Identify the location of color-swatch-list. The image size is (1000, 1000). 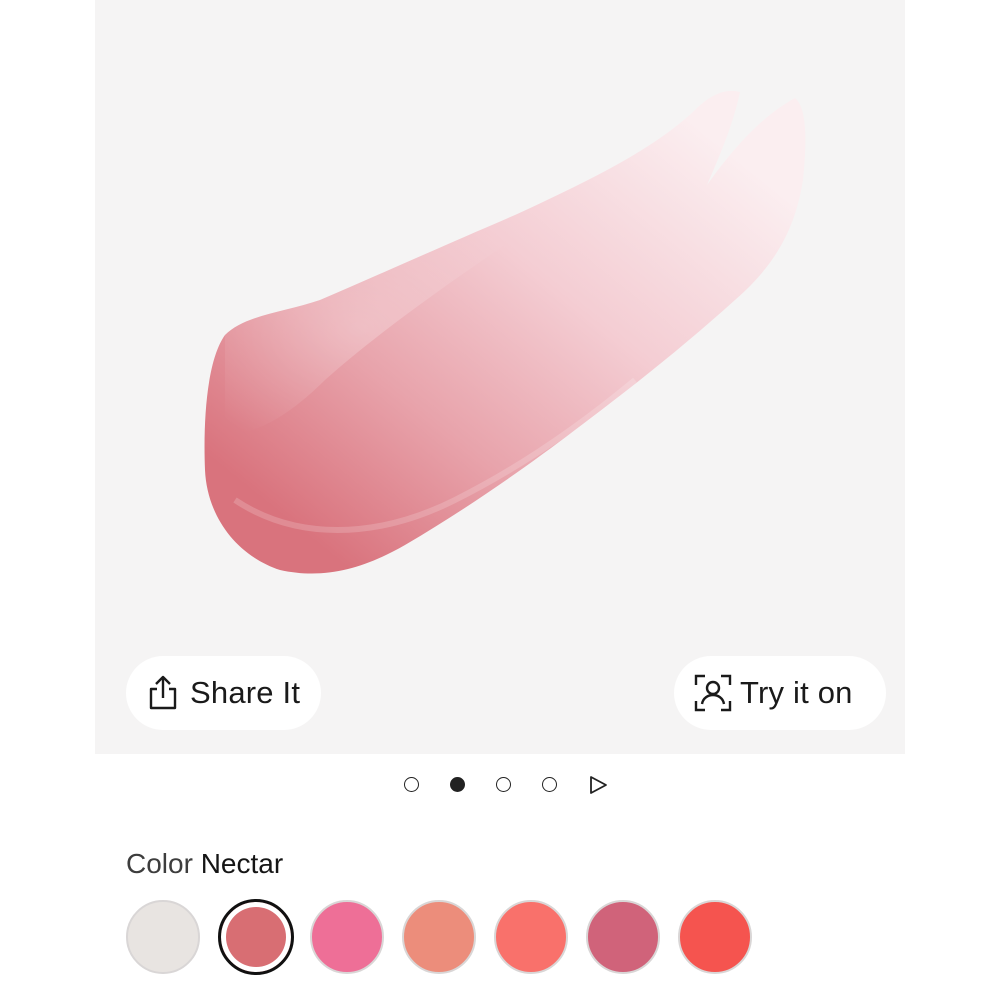
(500, 938).